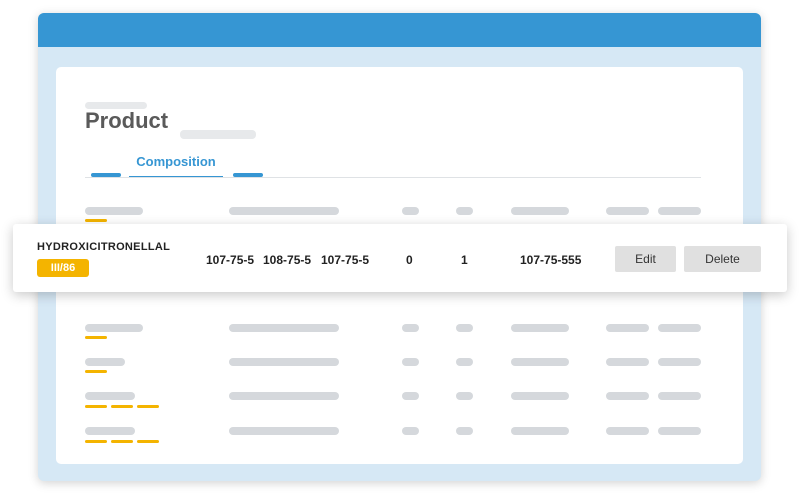  I want to click on ingredient-badge: III/86, so click(63, 268).